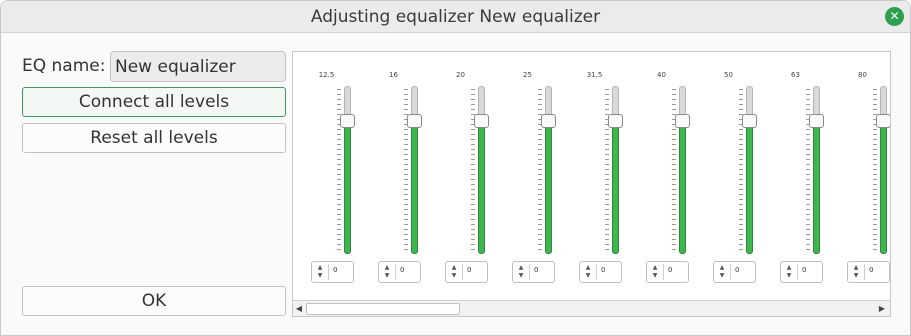 The height and width of the screenshot is (336, 911). Describe the element at coordinates (198, 66) in the screenshot. I see `eq-name-field` at that location.